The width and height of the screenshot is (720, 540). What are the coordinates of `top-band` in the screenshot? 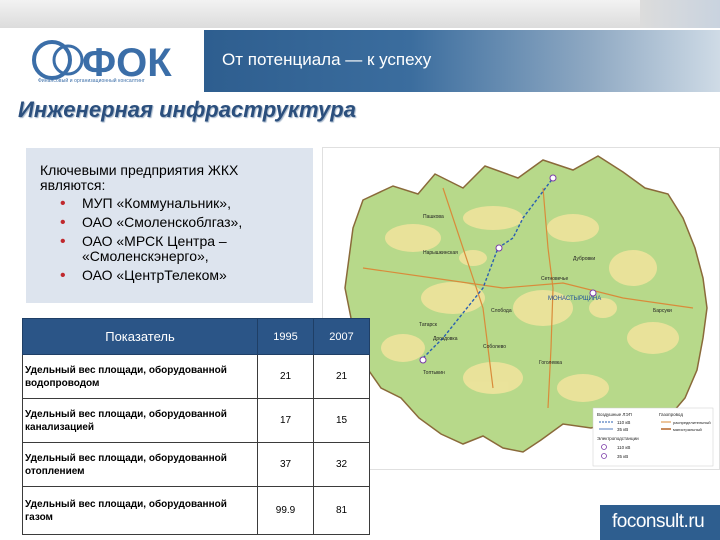 It's located at (360, 14).